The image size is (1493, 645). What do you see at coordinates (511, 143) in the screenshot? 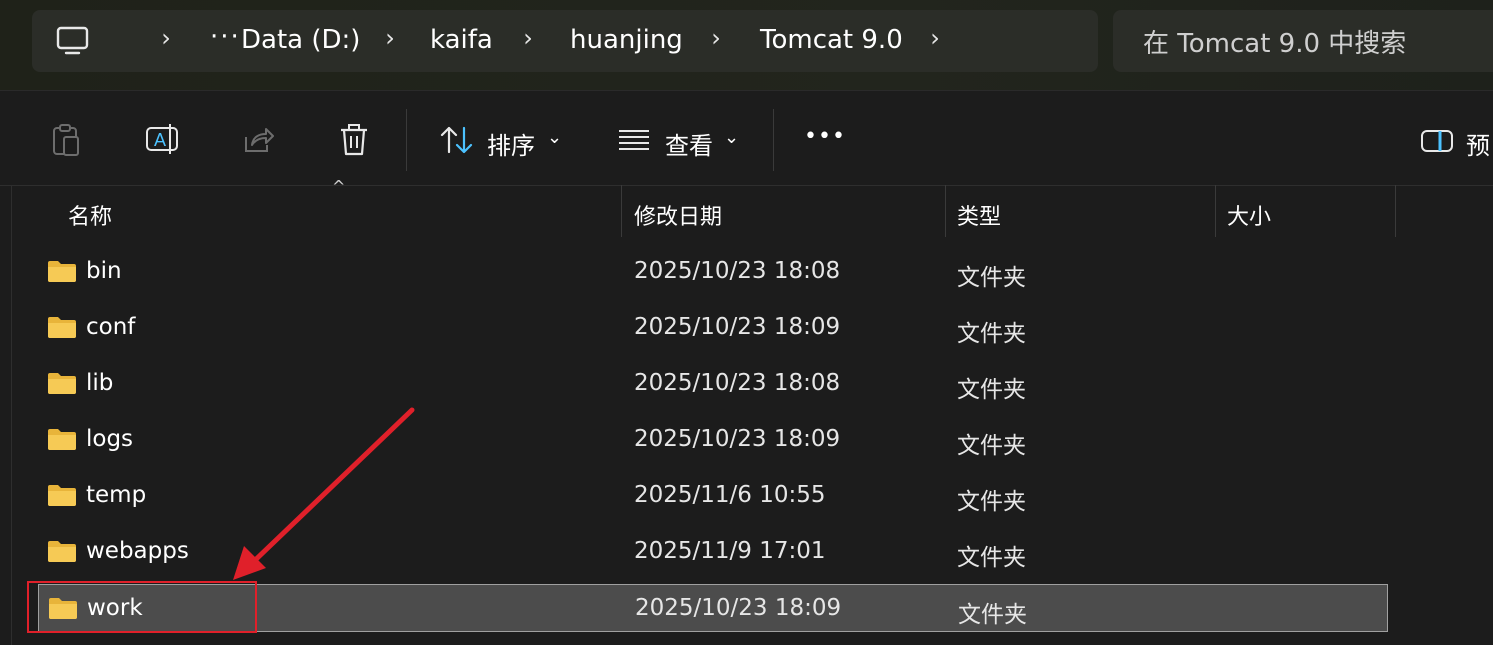
I see `sort-button: 排序` at bounding box center [511, 143].